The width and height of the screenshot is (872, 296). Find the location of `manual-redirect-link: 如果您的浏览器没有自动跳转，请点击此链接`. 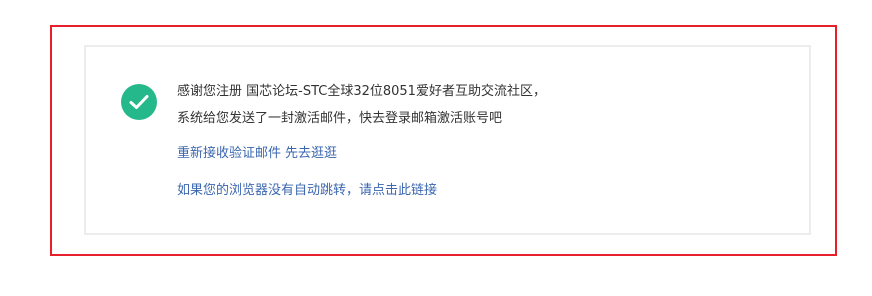

manual-redirect-link: 如果您的浏览器没有自动跳转，请点击此链接 is located at coordinates (307, 190).